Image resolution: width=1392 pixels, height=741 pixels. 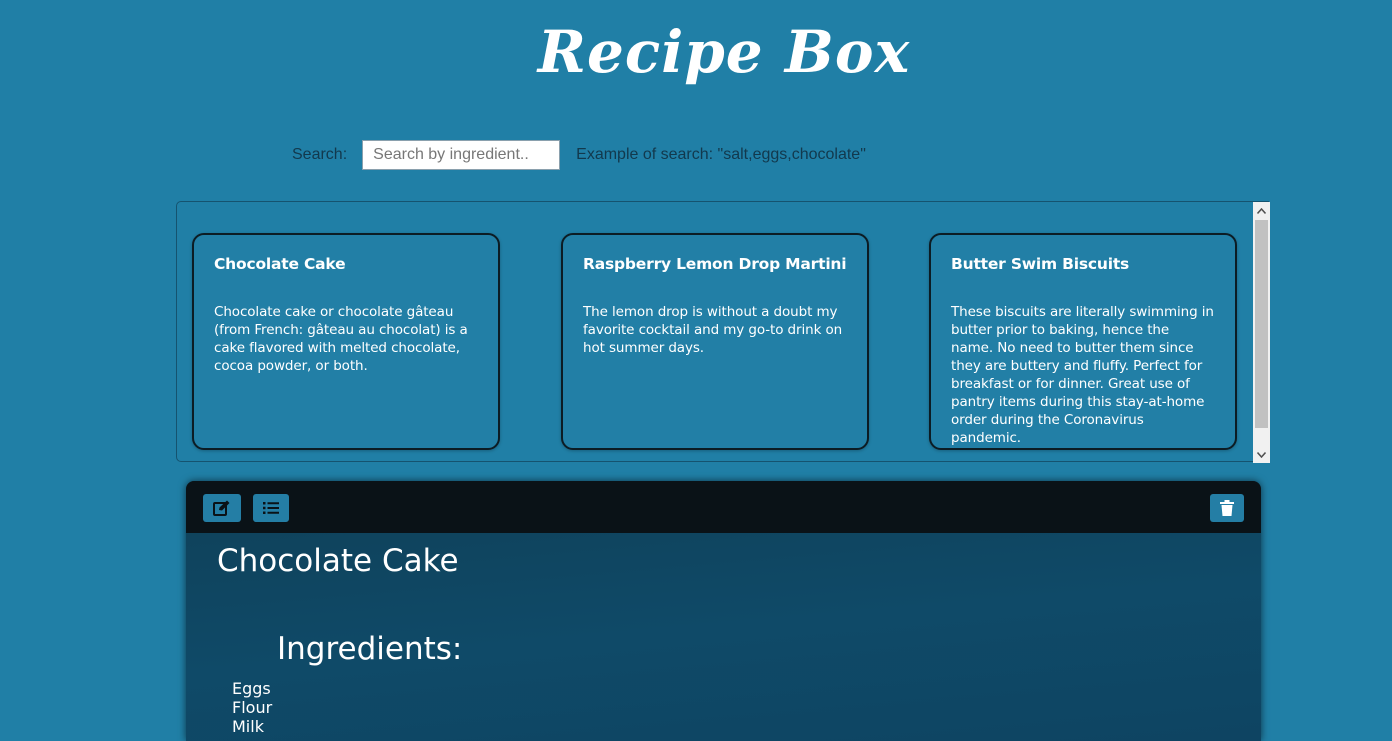 What do you see at coordinates (721, 154) in the screenshot?
I see `search-example-hint: Example of search: "salt,eggs,chocolate"` at bounding box center [721, 154].